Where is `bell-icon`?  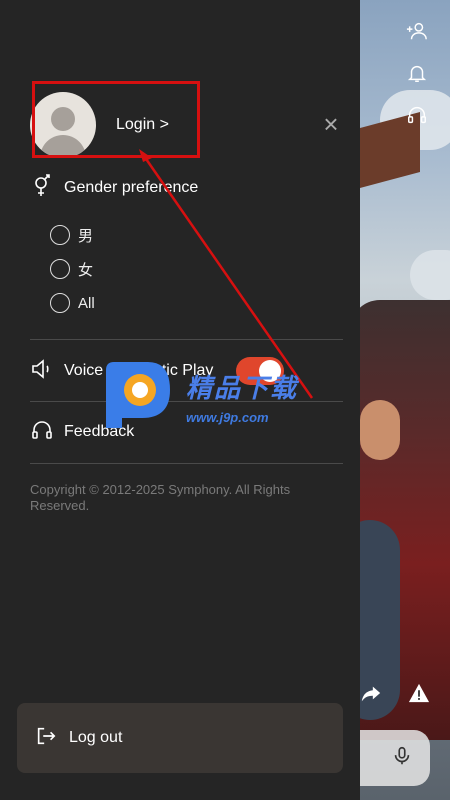 bell-icon is located at coordinates (417, 73).